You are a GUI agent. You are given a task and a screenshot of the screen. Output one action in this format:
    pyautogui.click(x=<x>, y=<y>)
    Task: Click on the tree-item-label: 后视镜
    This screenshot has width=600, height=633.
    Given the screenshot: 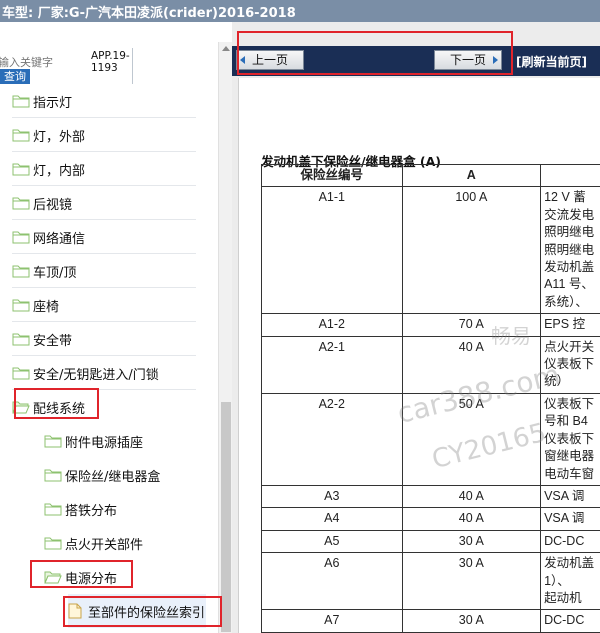 What is the action you would take?
    pyautogui.click(x=53, y=205)
    